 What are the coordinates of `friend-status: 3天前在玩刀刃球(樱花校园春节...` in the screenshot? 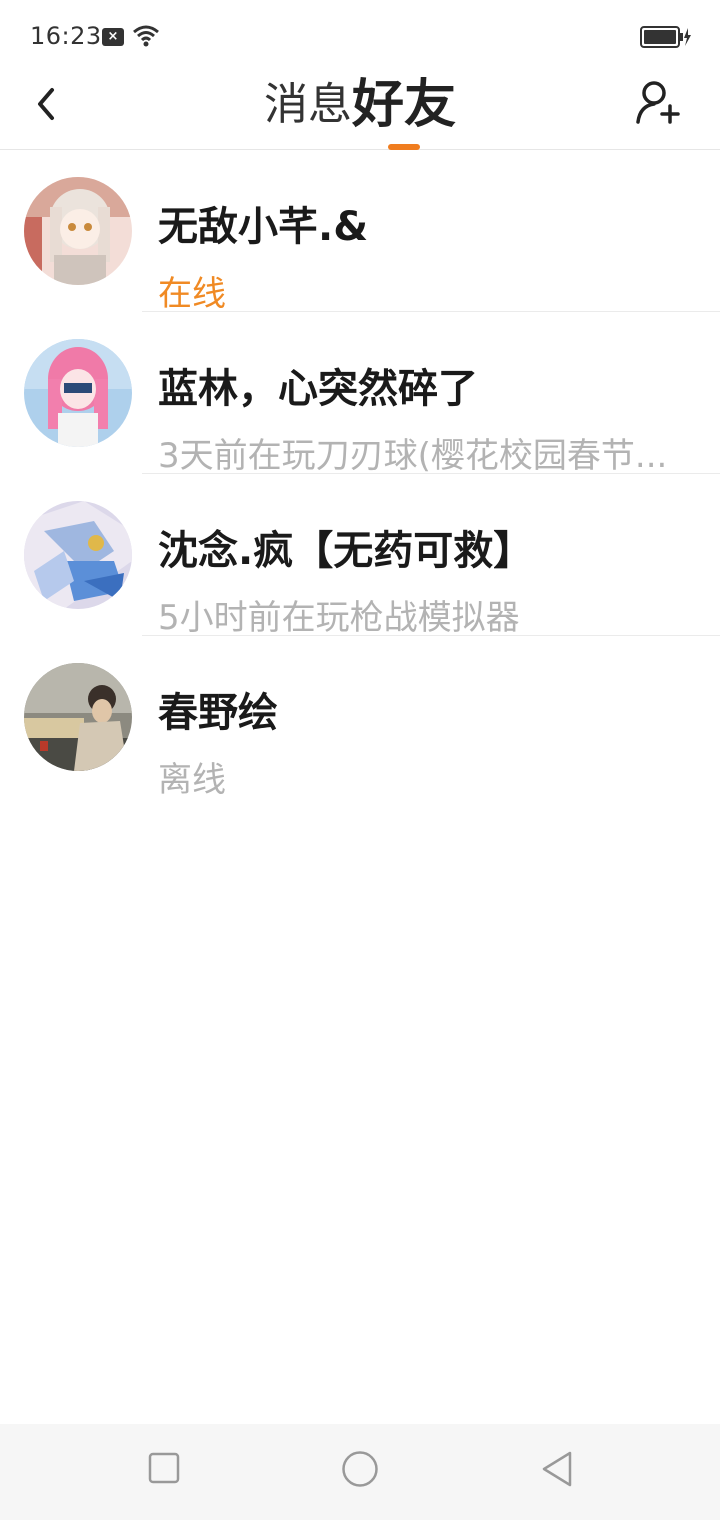 It's located at (413, 456).